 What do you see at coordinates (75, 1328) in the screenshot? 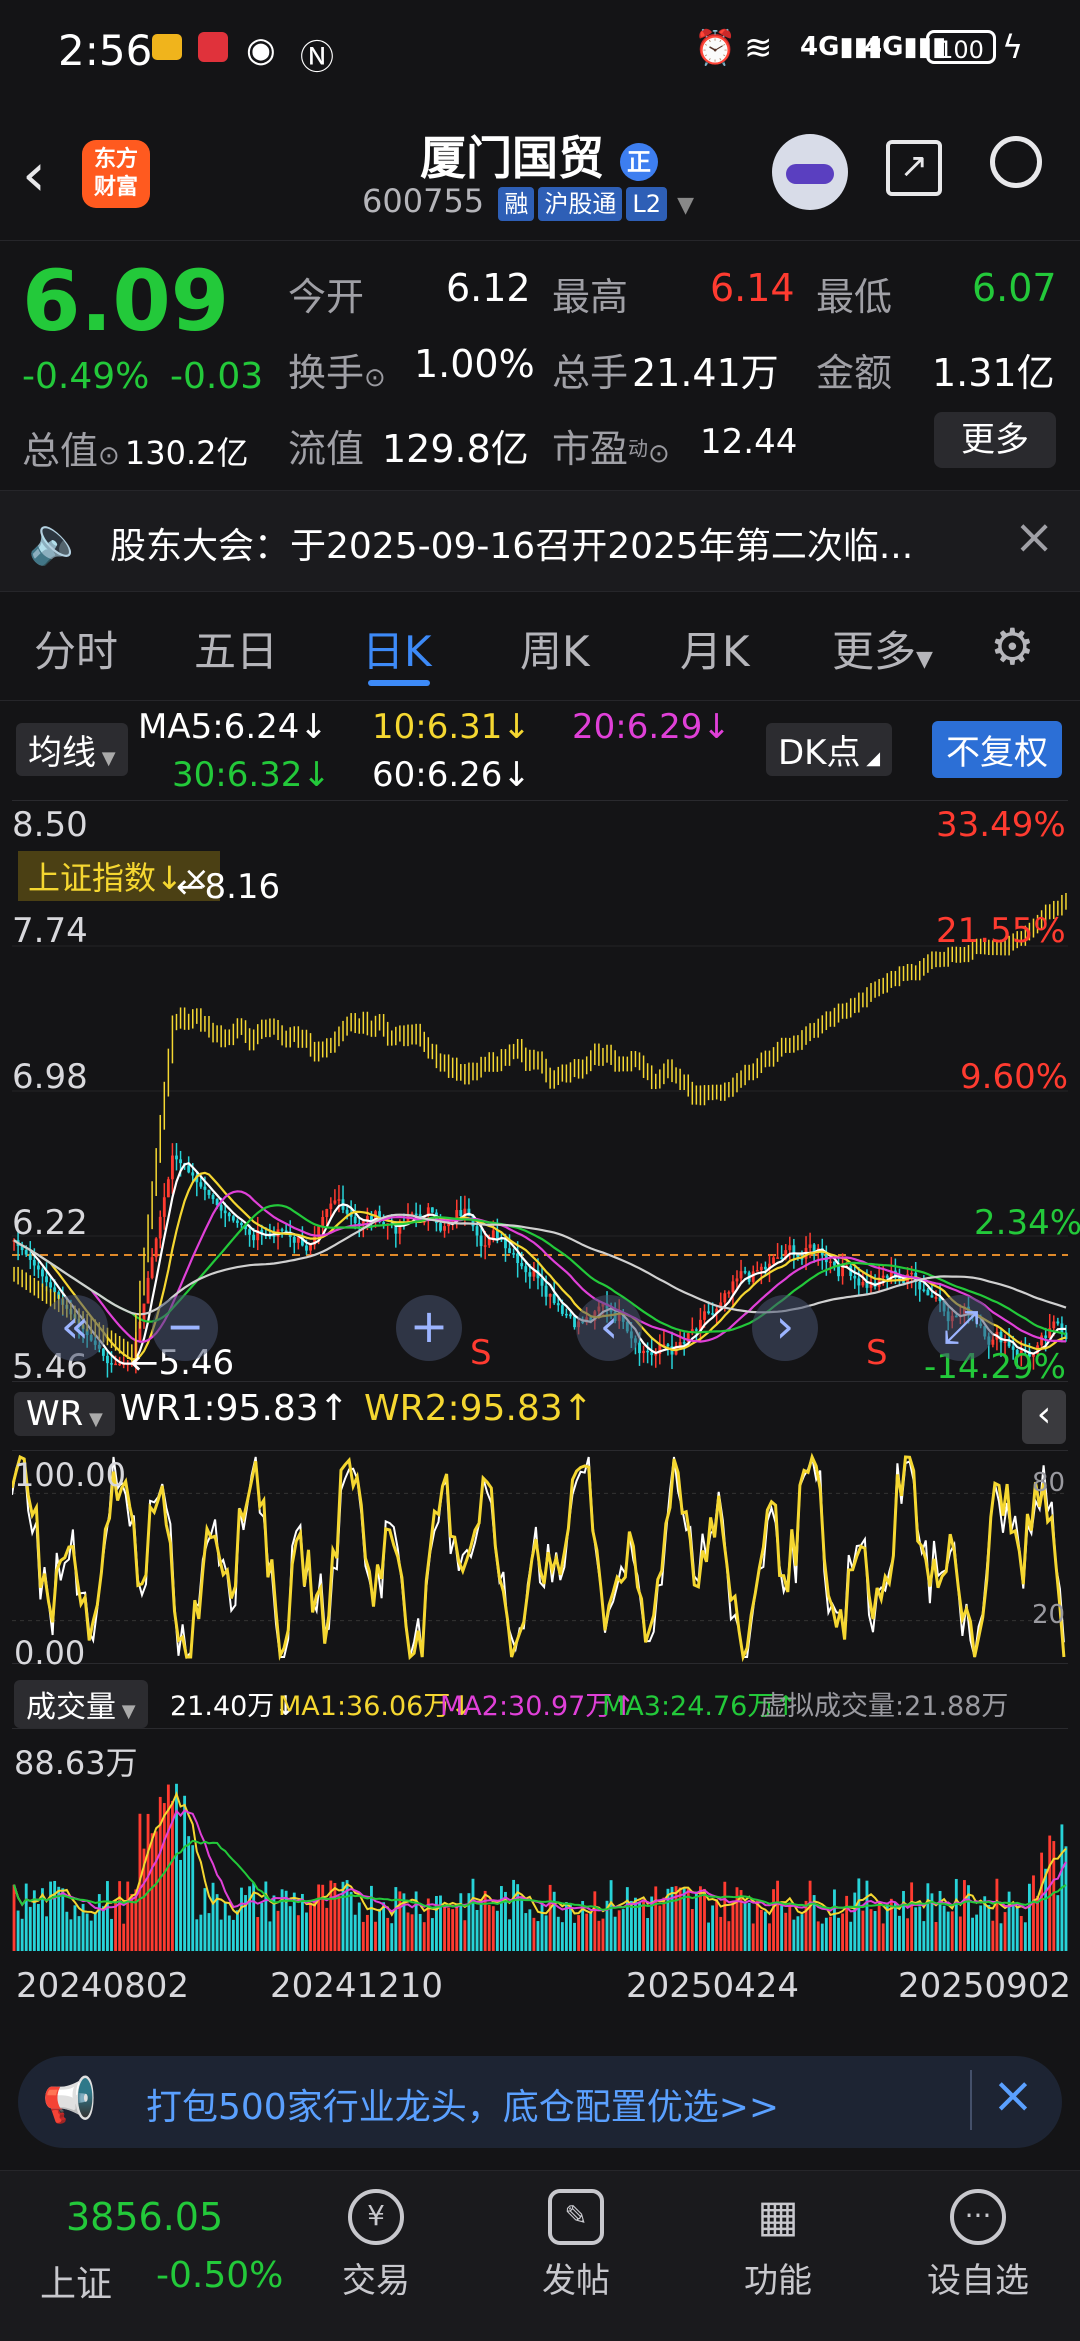
I see `scroll-left-fast-icon: «` at bounding box center [75, 1328].